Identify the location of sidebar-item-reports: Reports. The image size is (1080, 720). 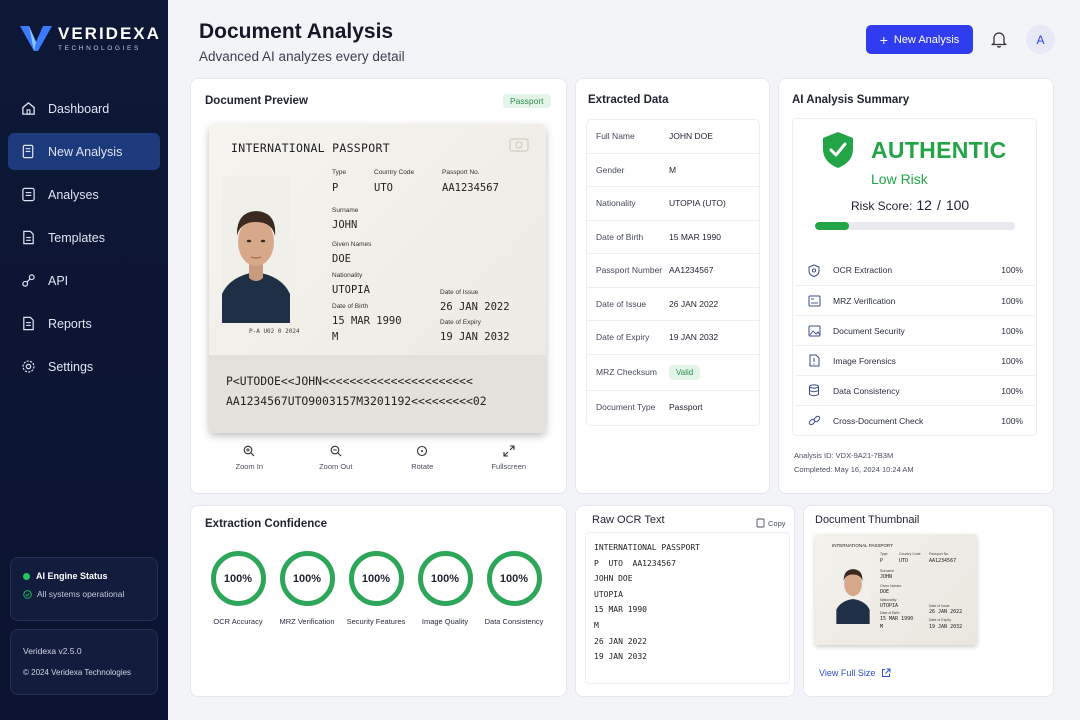
(84, 323).